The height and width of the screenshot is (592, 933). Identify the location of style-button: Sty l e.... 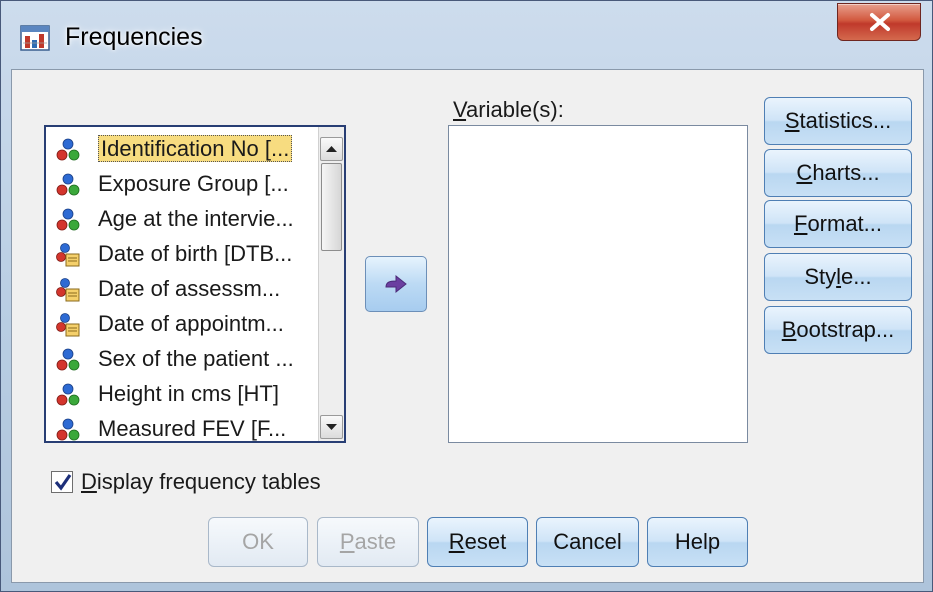
(838, 277).